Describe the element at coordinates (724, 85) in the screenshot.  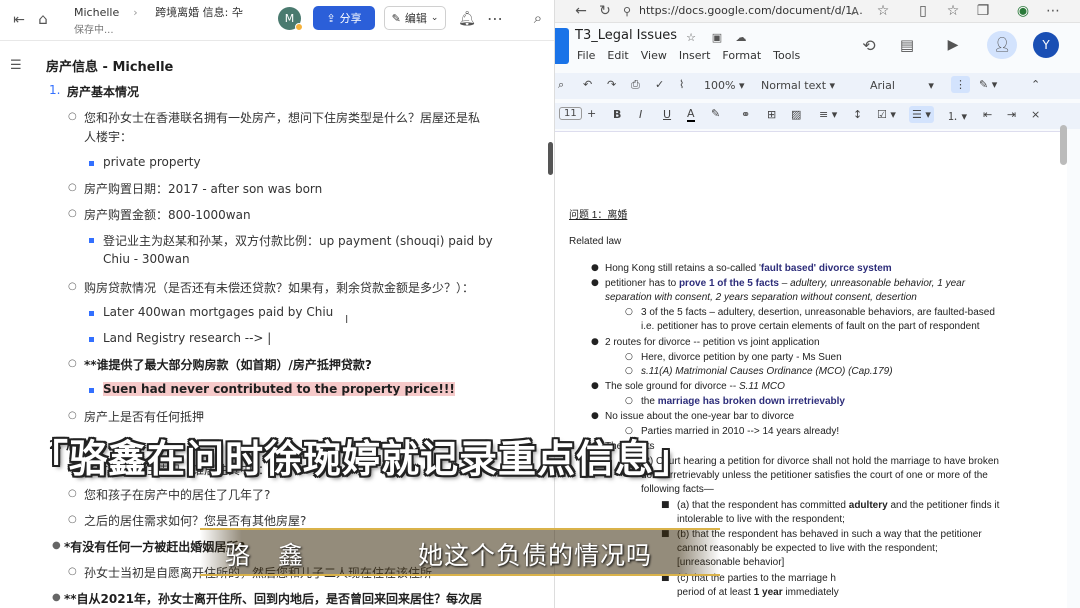
I see `zoom-select: 100% ▾` at that location.